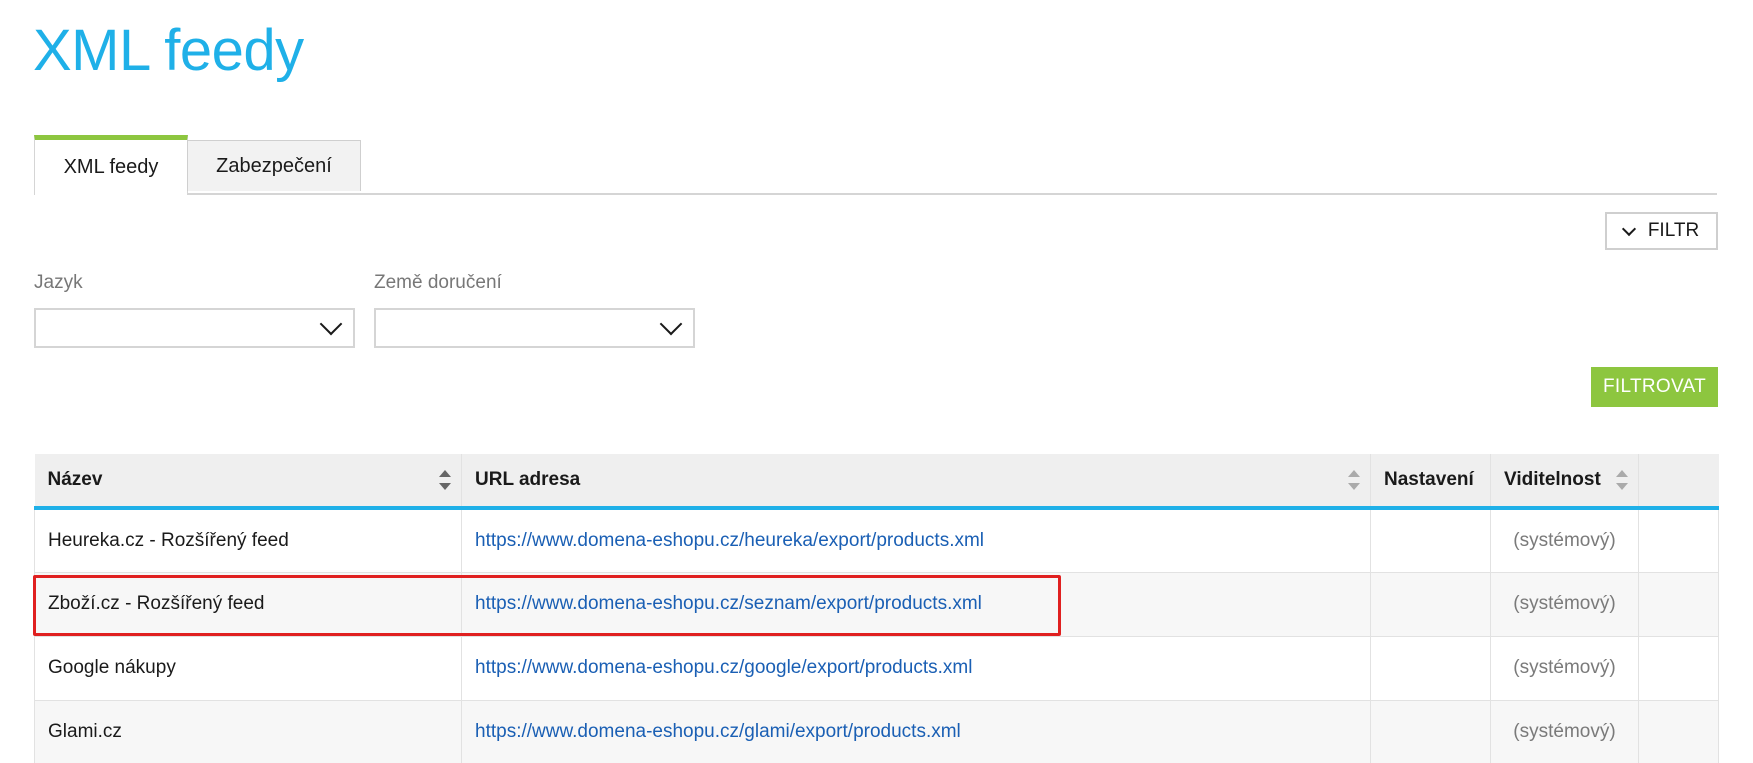 Image resolution: width=1753 pixels, height=763 pixels. What do you see at coordinates (1673, 230) in the screenshot?
I see `filter-toggle-label: FILTR` at bounding box center [1673, 230].